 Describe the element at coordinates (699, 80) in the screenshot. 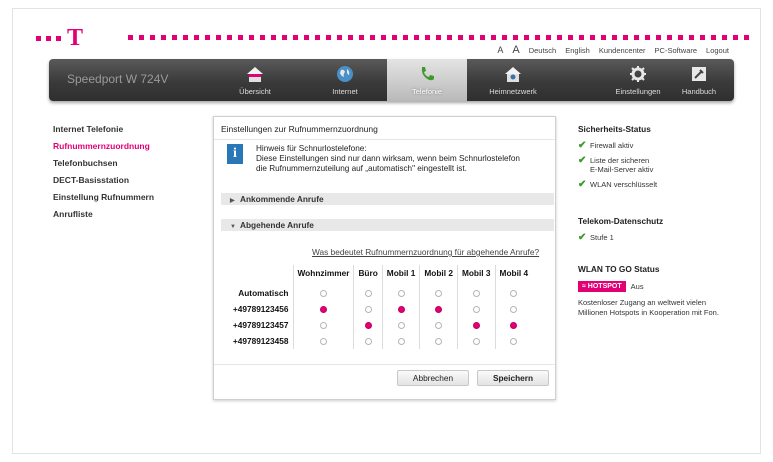

I see `nav-item-handbuch: Handbuch` at that location.